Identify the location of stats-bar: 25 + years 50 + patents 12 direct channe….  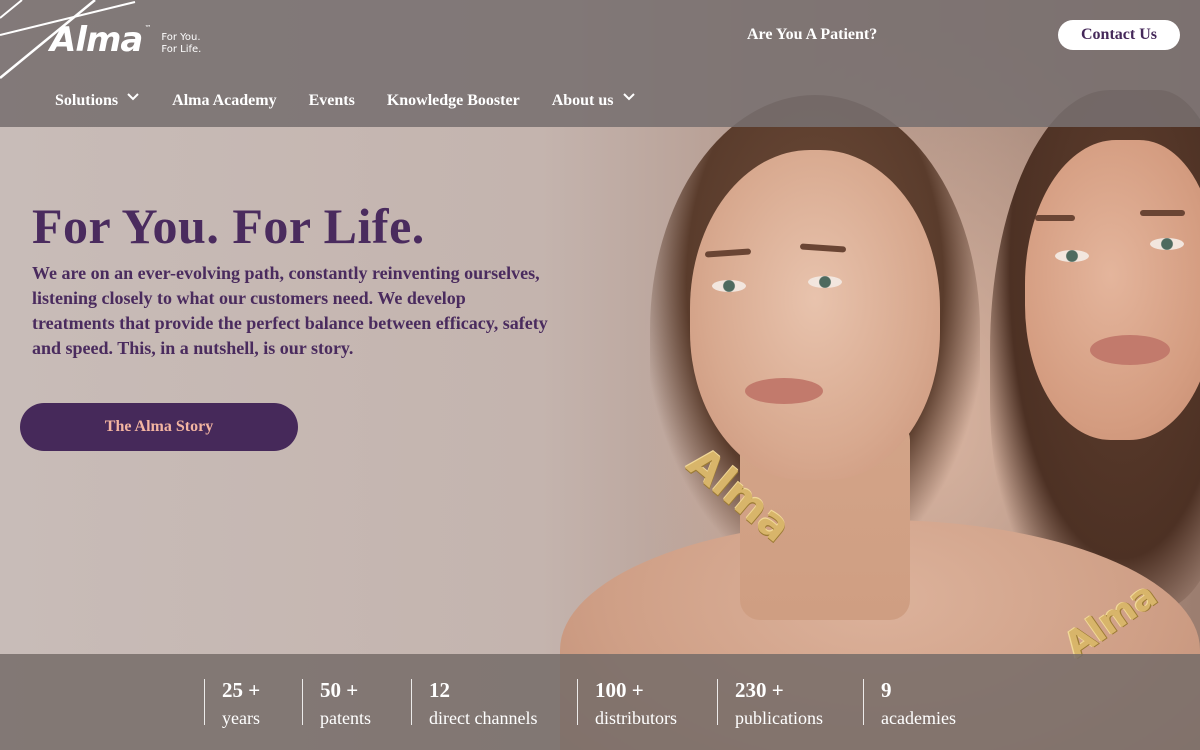
(600, 702).